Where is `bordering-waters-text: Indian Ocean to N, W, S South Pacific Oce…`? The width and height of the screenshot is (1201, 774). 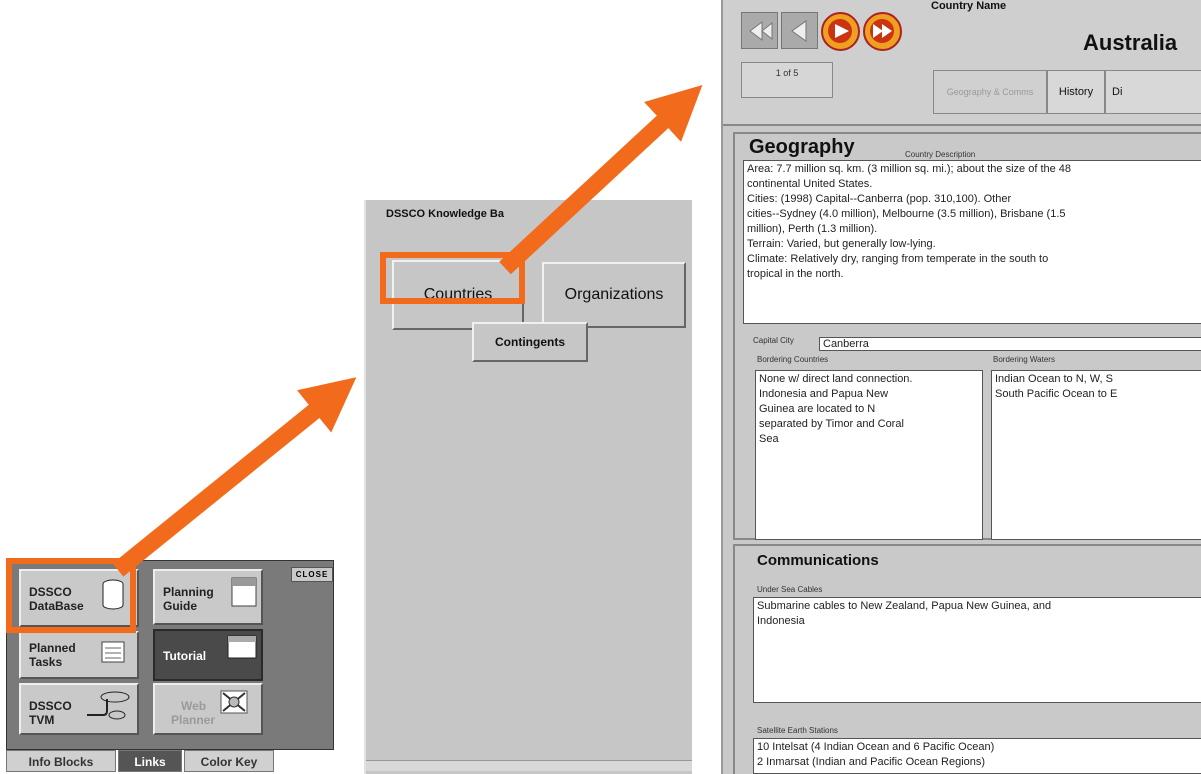 bordering-waters-text: Indian Ocean to N, W, S South Pacific Oce… is located at coordinates (1096, 455).